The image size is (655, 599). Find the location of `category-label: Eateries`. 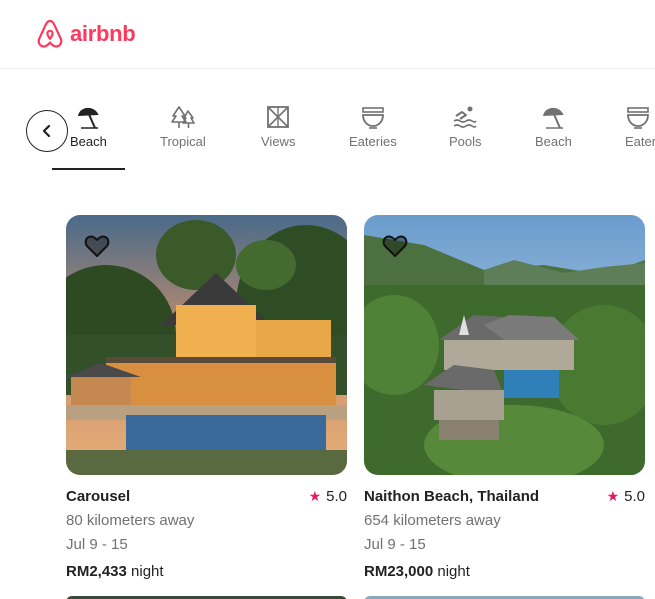

category-label: Eateries is located at coordinates (373, 141).